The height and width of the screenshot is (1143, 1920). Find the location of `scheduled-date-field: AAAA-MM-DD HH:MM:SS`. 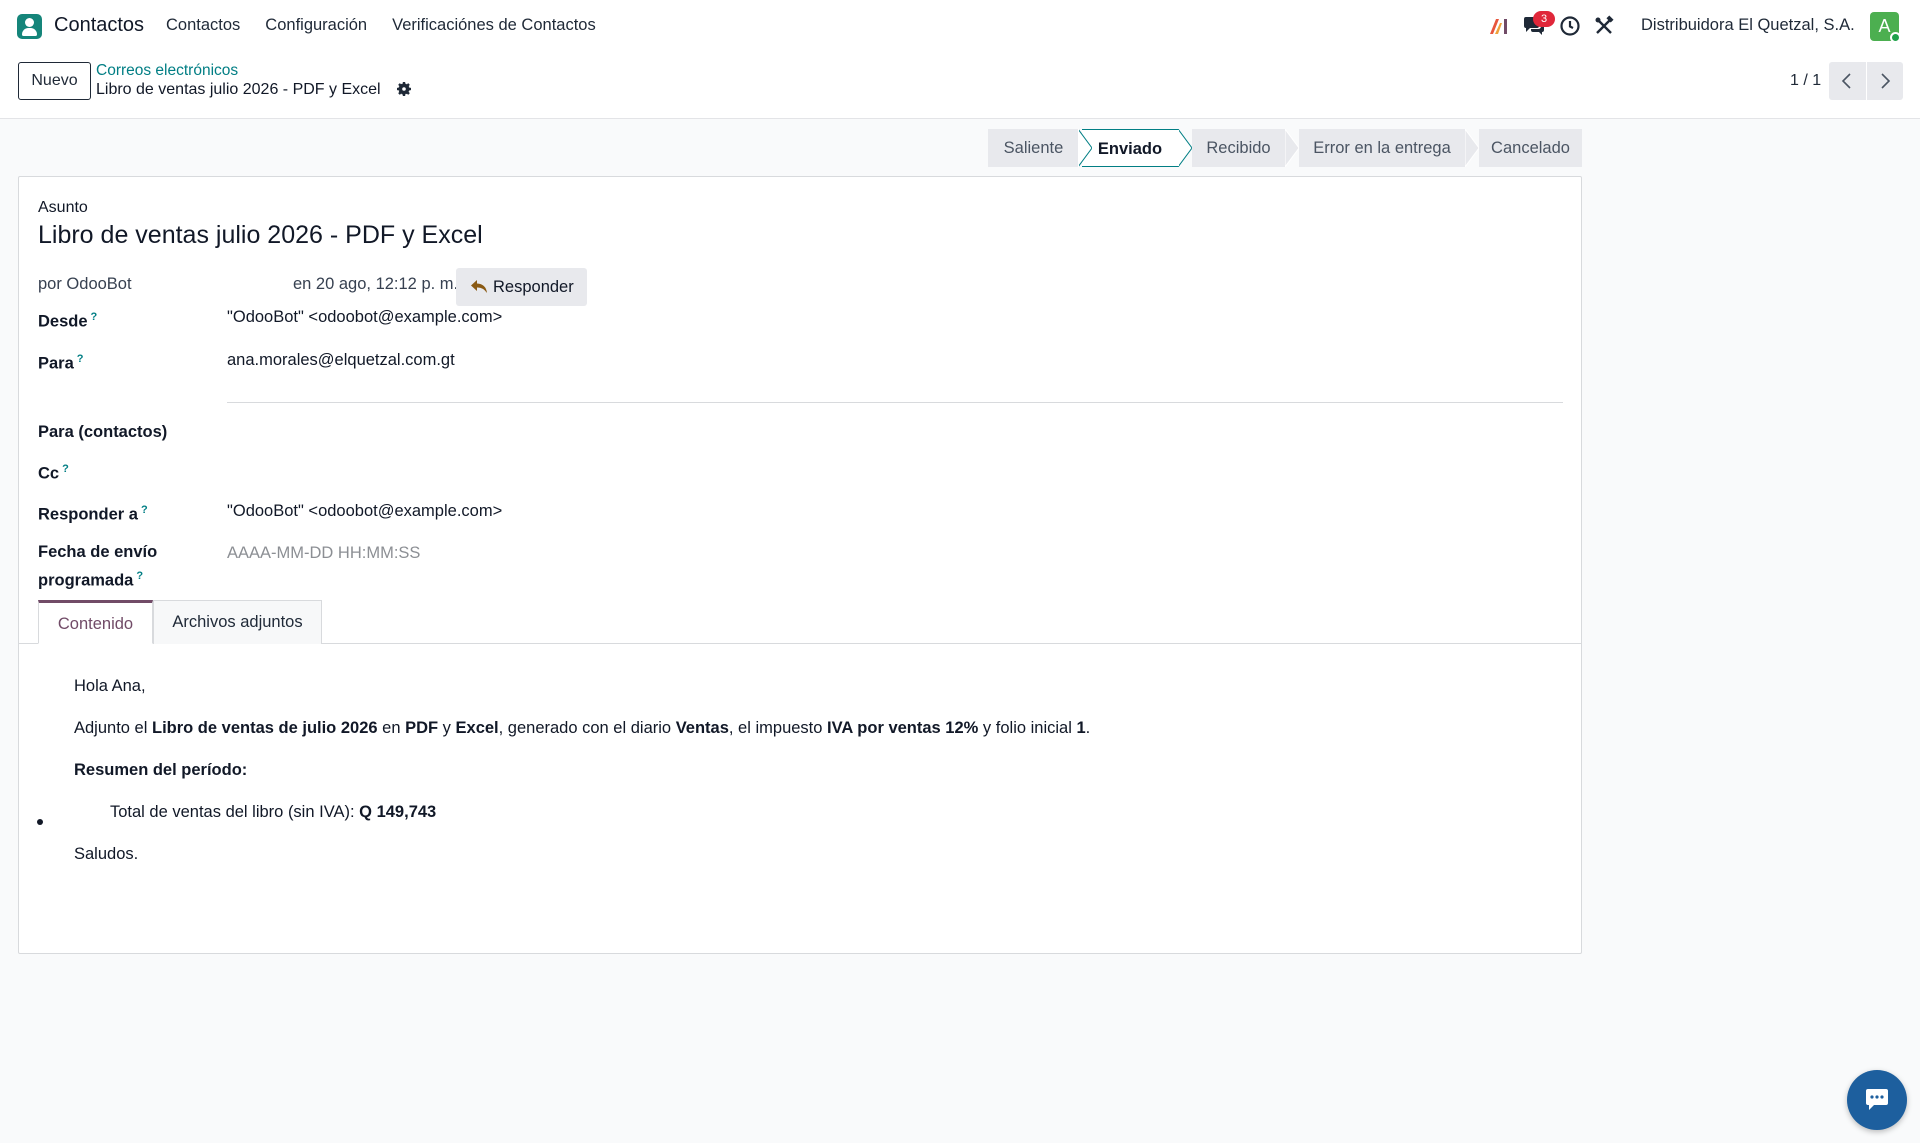

scheduled-date-field: AAAA-MM-DD HH:MM:SS is located at coordinates (323, 553).